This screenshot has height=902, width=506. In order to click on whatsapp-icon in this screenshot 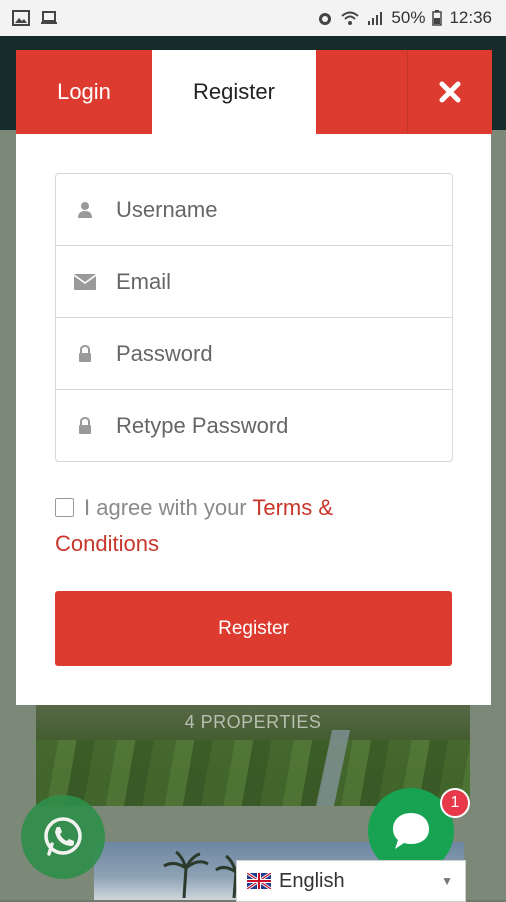, I will do `click(63, 836)`.